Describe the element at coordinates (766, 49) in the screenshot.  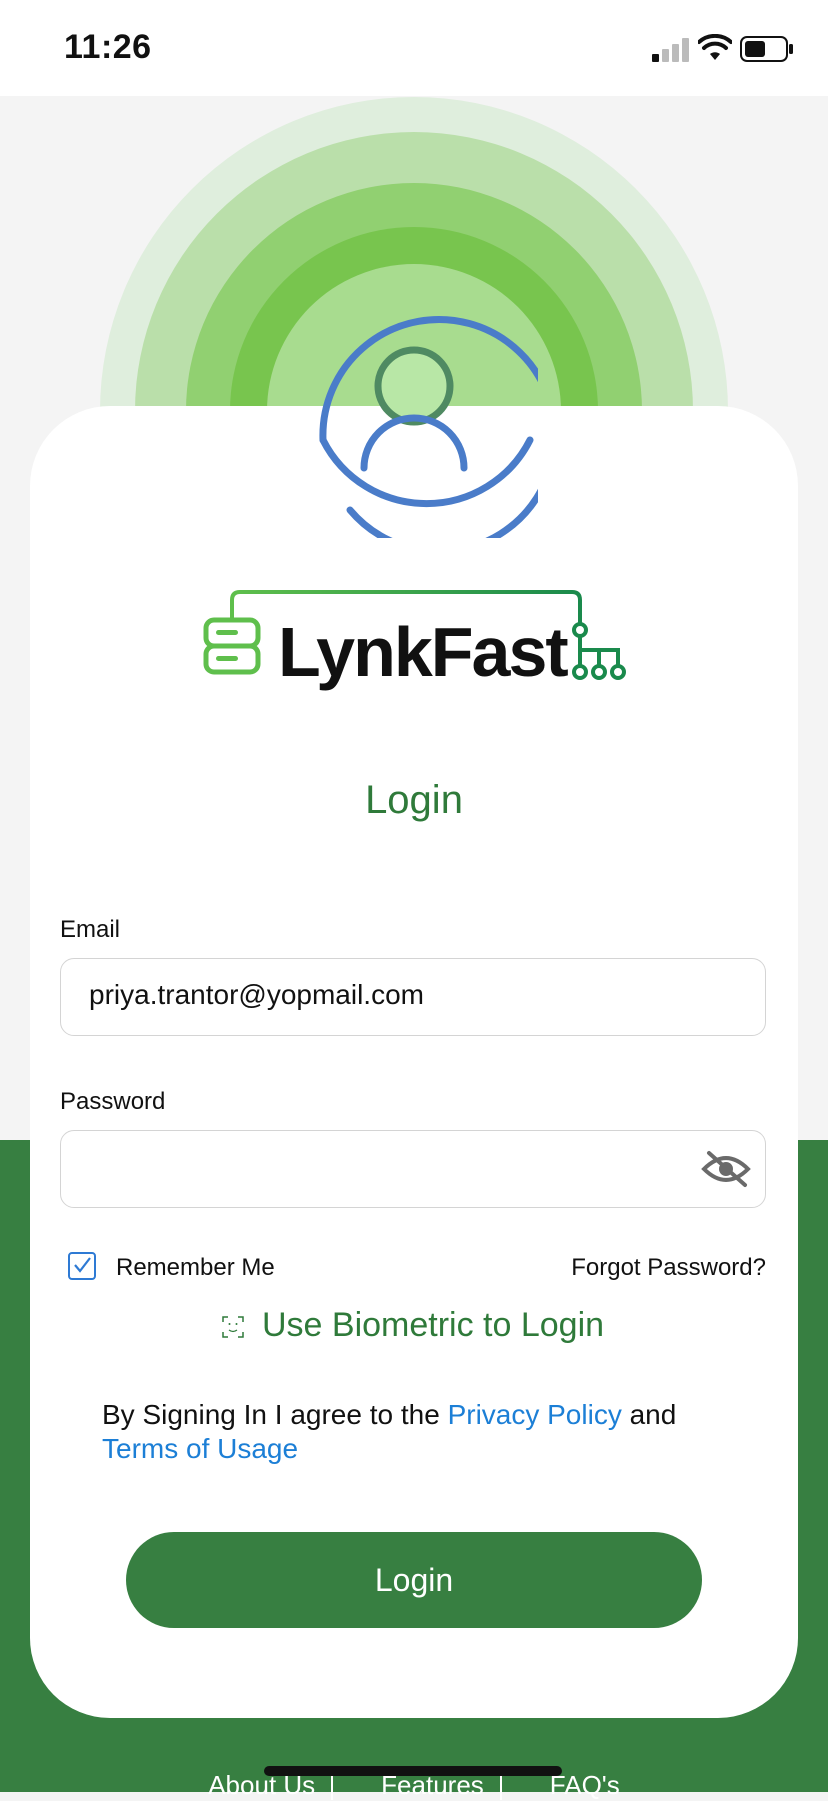
I see `battery-icon` at that location.